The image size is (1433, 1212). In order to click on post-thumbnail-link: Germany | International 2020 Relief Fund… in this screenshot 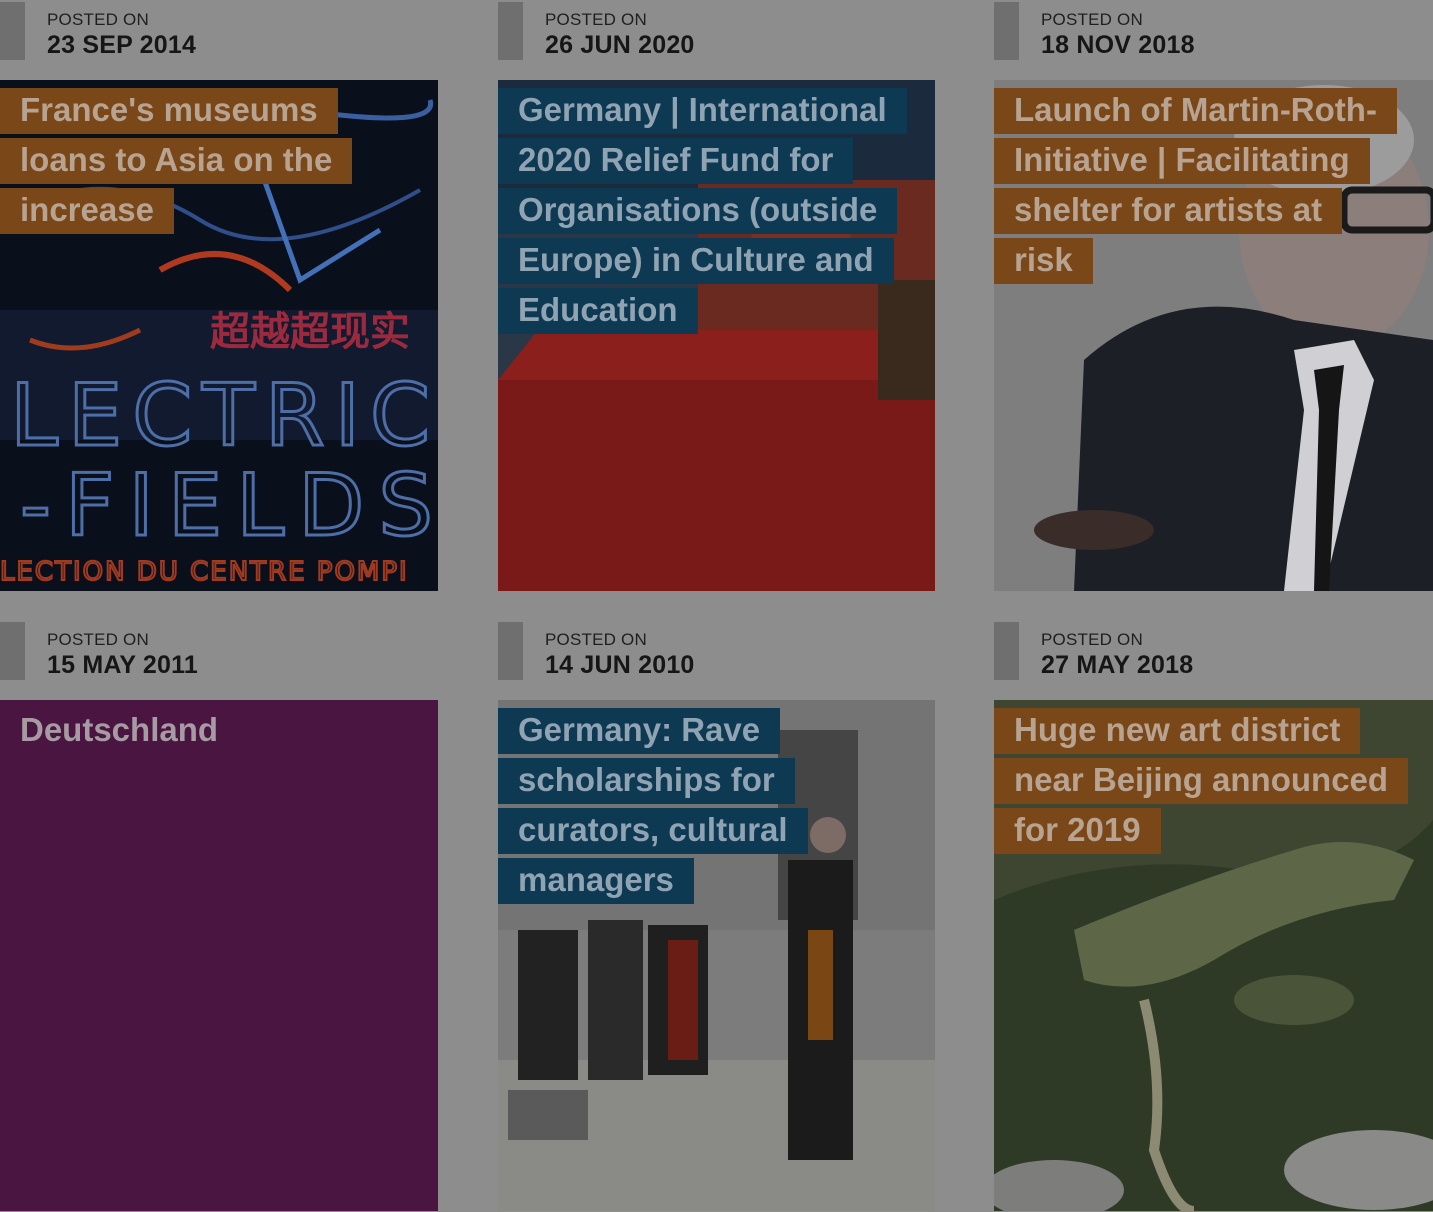, I will do `click(717, 335)`.